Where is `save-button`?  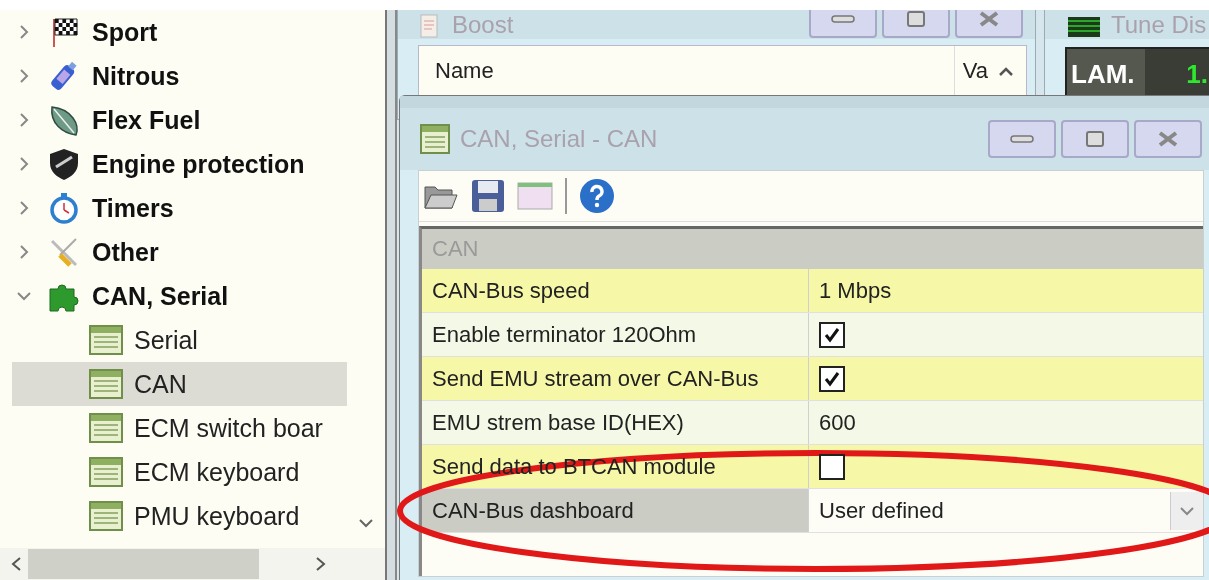 save-button is located at coordinates (488, 196).